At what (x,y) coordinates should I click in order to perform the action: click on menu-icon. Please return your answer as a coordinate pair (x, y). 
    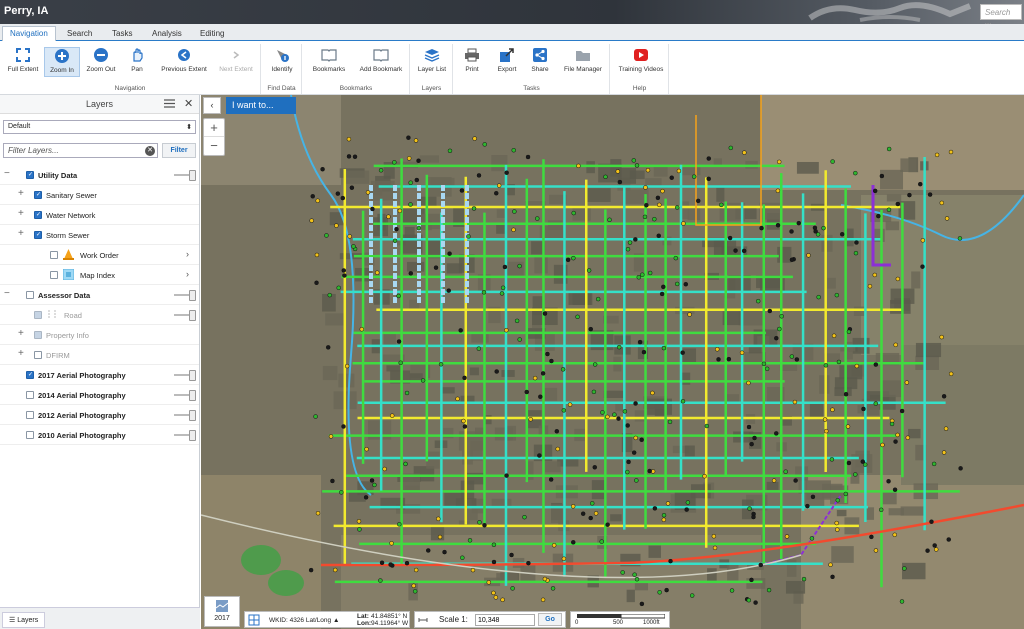
    Looking at the image, I should click on (169, 103).